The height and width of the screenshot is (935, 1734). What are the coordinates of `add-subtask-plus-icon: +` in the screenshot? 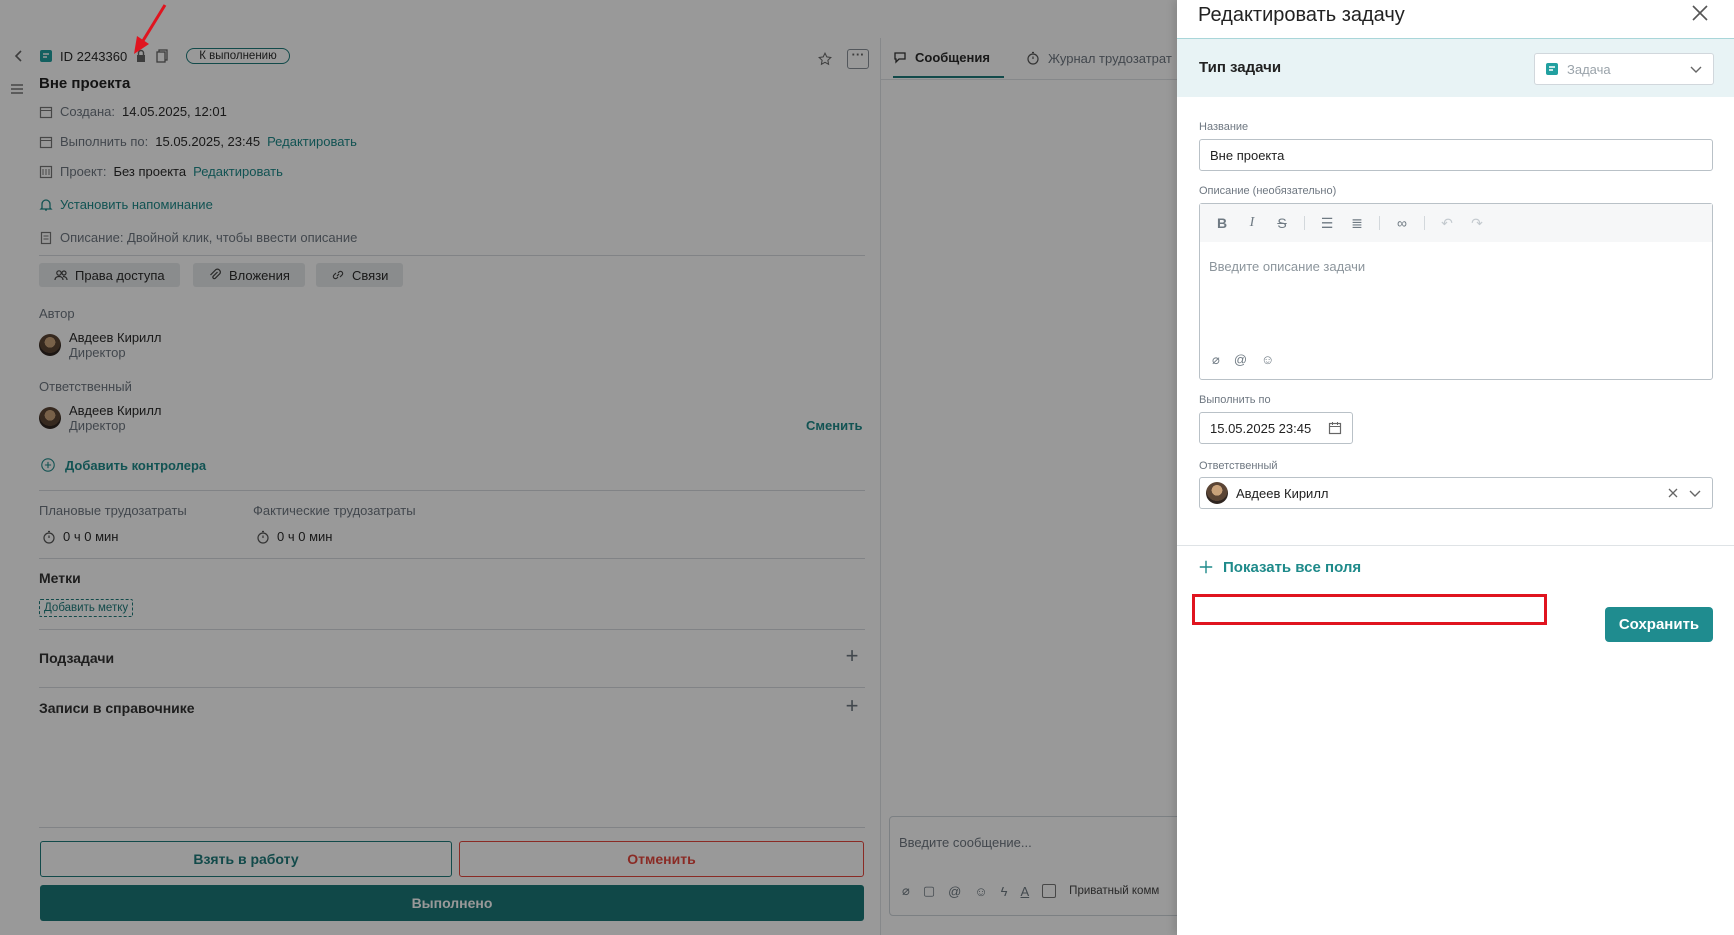 It's located at (852, 656).